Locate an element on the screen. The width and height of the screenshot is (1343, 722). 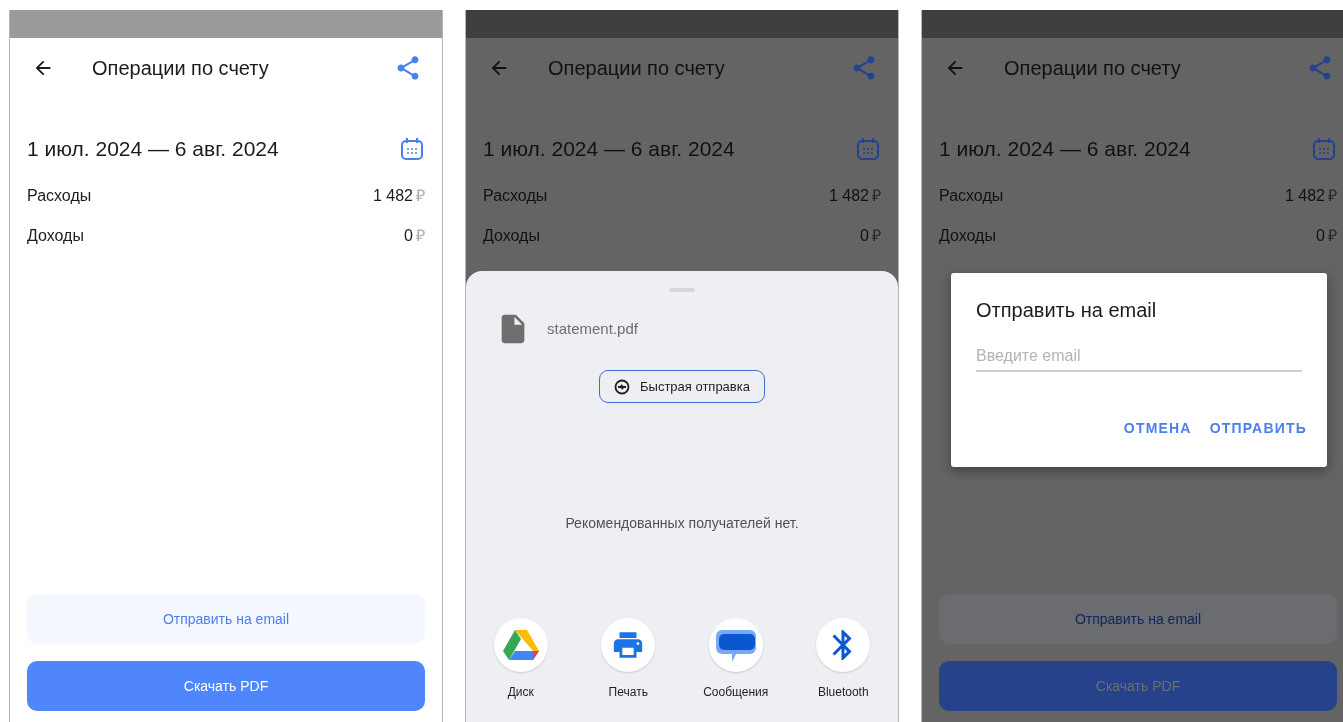
no-recipients-text: Рекомендованных получателей нет. is located at coordinates (682, 523).